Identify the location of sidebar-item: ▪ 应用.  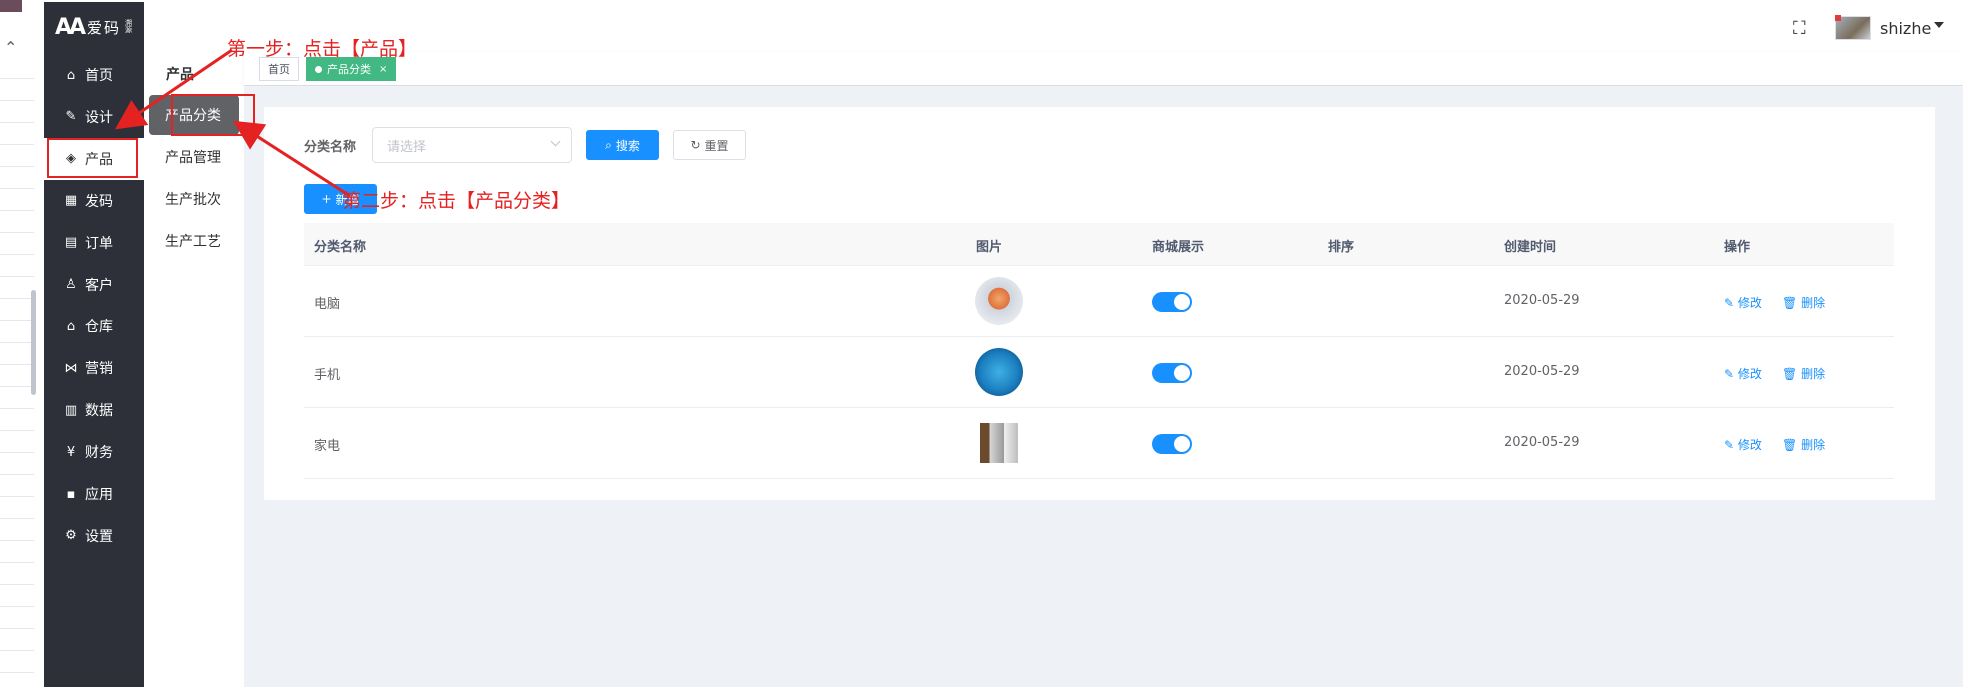
(94, 494).